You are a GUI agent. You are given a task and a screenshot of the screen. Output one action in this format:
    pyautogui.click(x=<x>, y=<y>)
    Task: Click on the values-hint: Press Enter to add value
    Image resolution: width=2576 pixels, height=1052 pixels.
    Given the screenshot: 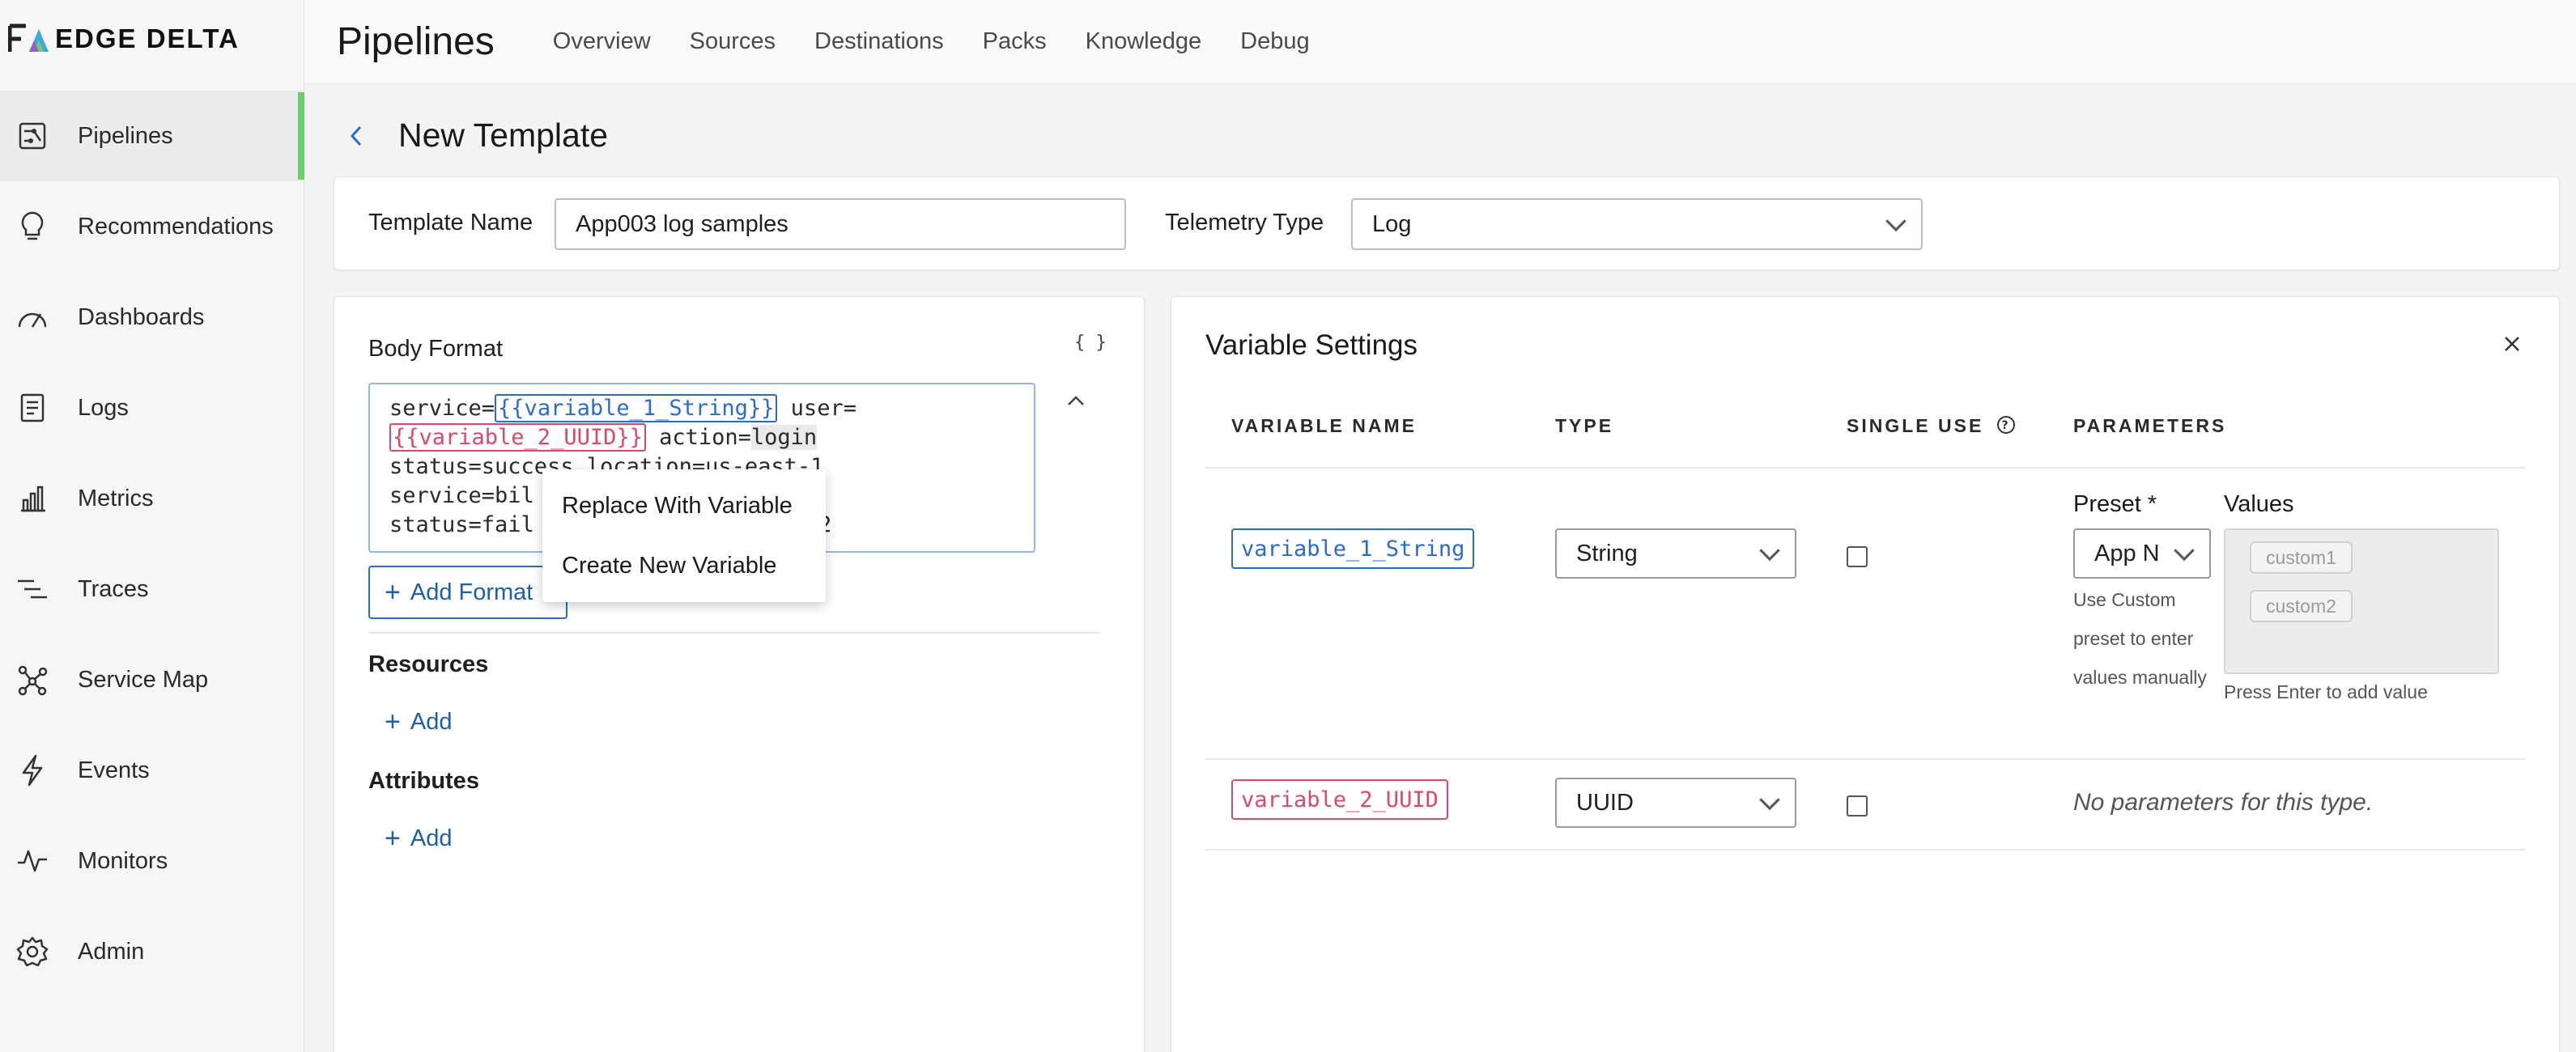 What is the action you would take?
    pyautogui.click(x=2326, y=691)
    